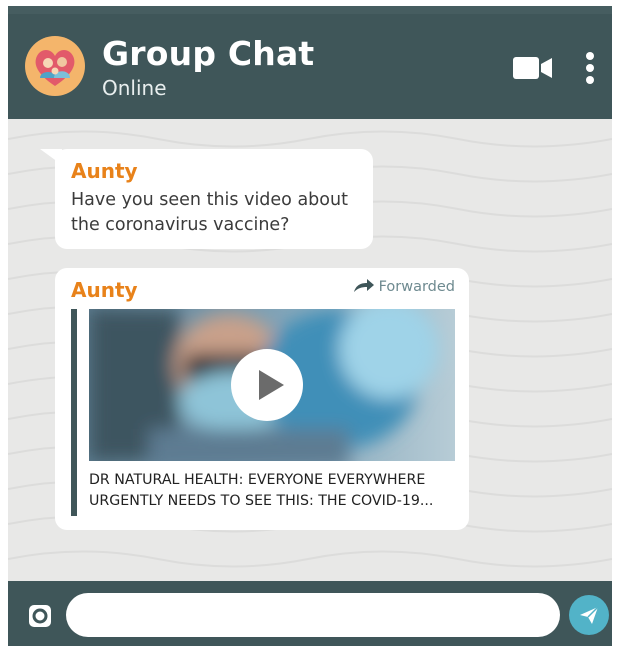  I want to click on message-composer, so click(310, 613).